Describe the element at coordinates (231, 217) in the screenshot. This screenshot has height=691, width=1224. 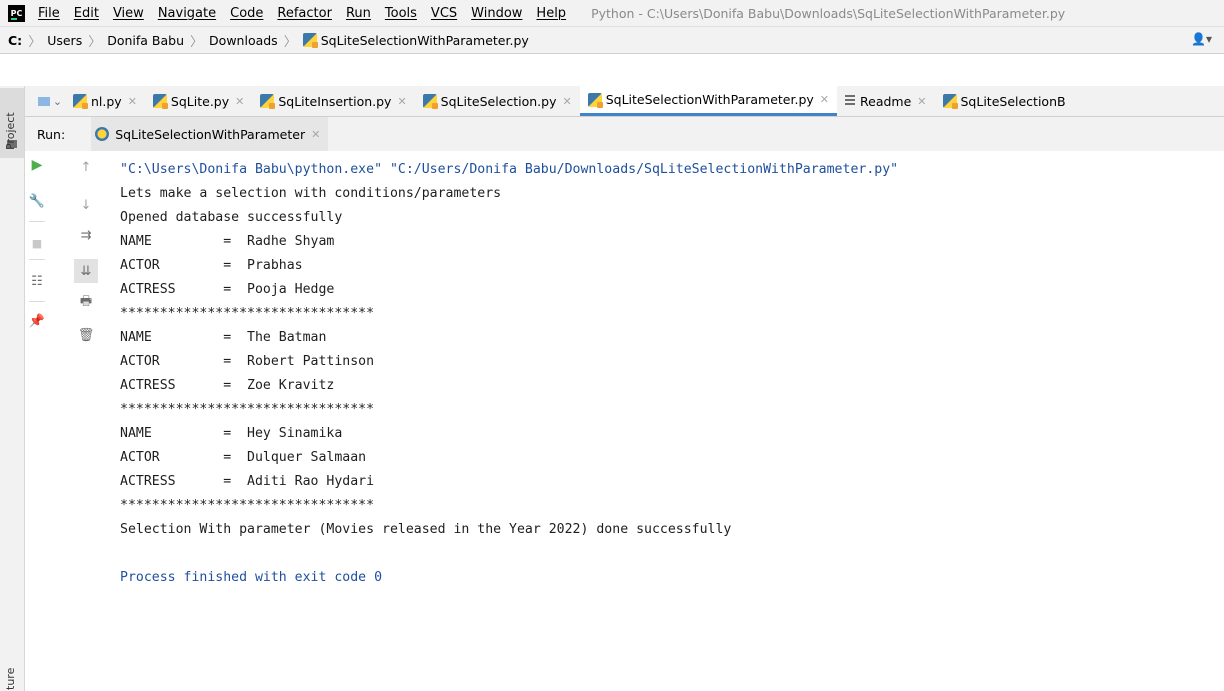
I see `console-line: Opened database successfully` at that location.